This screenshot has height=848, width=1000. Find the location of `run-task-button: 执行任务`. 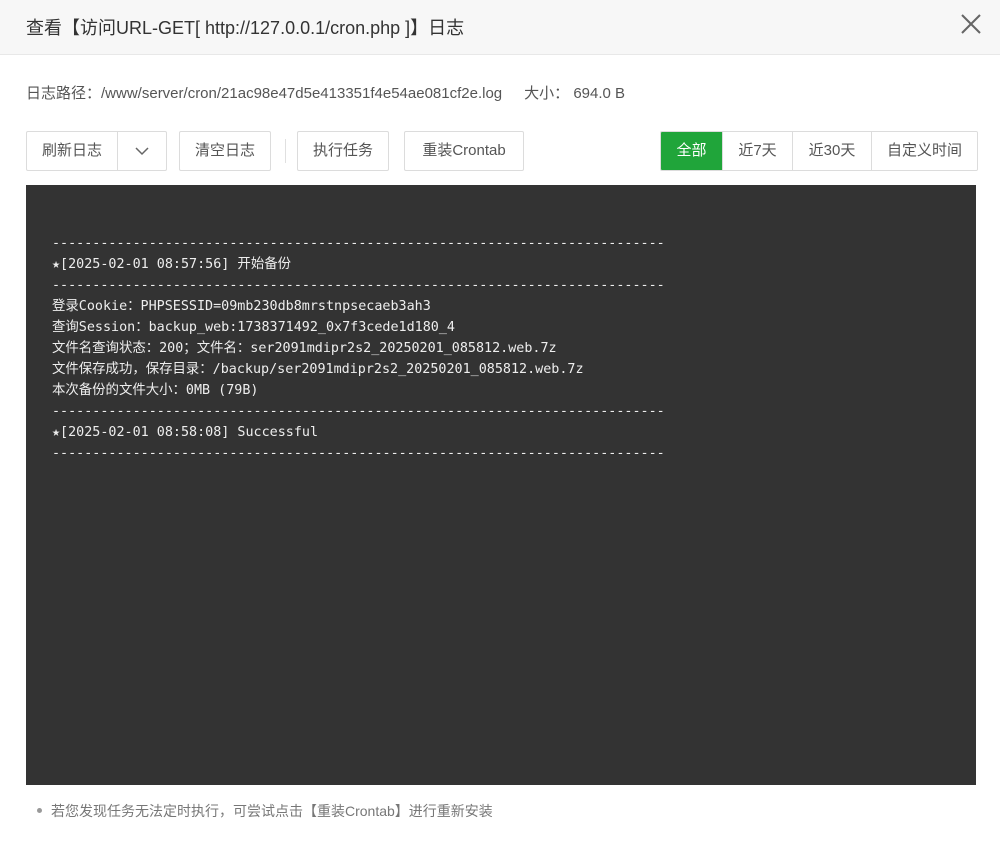

run-task-button: 执行任务 is located at coordinates (343, 151).